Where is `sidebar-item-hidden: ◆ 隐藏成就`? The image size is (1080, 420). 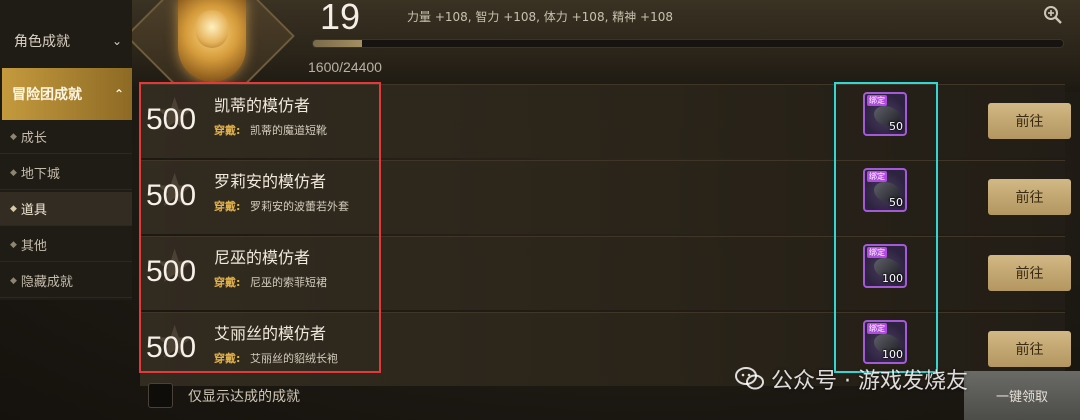
sidebar-item-hidden: ◆ 隐藏成就 is located at coordinates (66, 281).